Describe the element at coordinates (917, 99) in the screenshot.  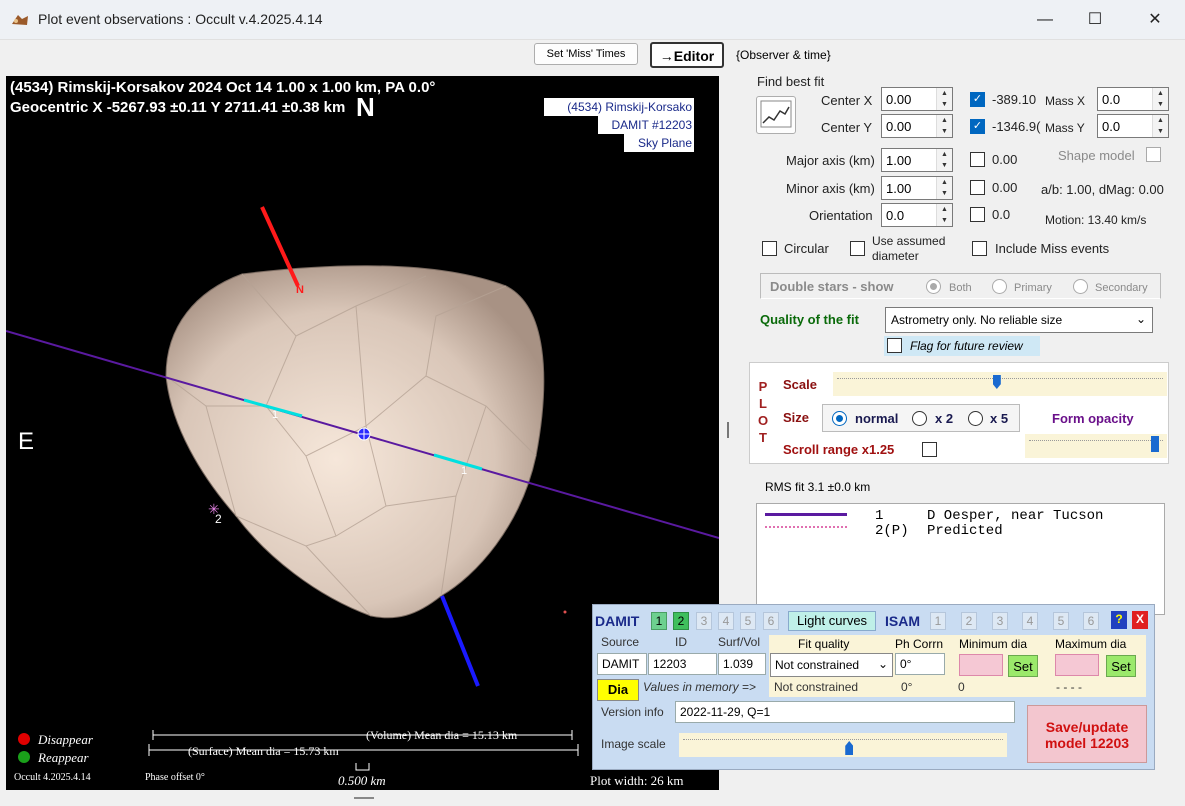
I see `center-x-input: 0.00 ▲ ▼` at that location.